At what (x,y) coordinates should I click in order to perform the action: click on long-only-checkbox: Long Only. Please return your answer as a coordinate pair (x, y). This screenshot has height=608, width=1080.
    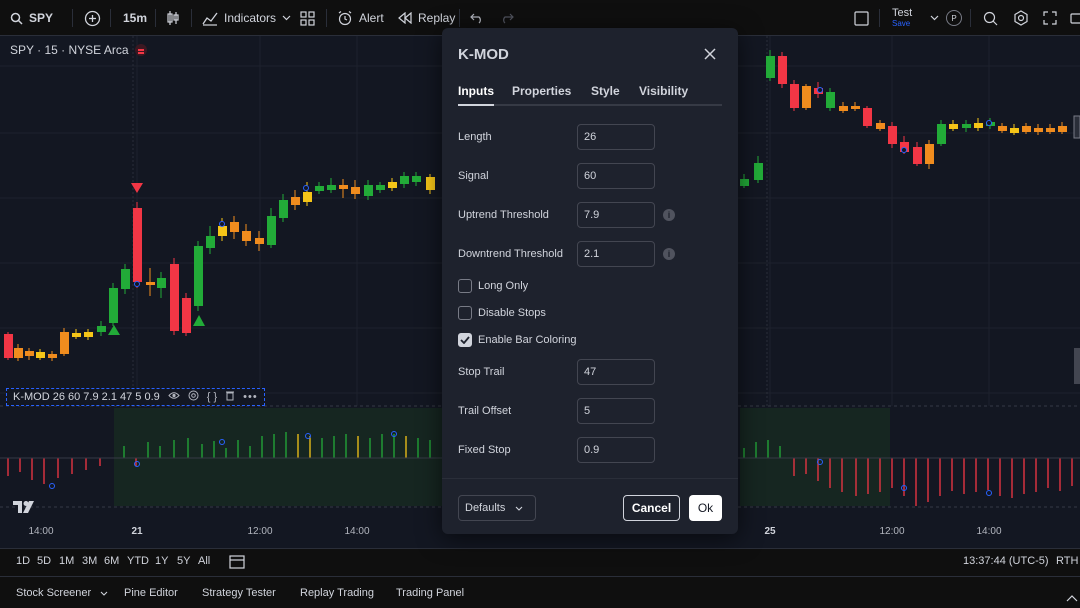
    Looking at the image, I should click on (493, 286).